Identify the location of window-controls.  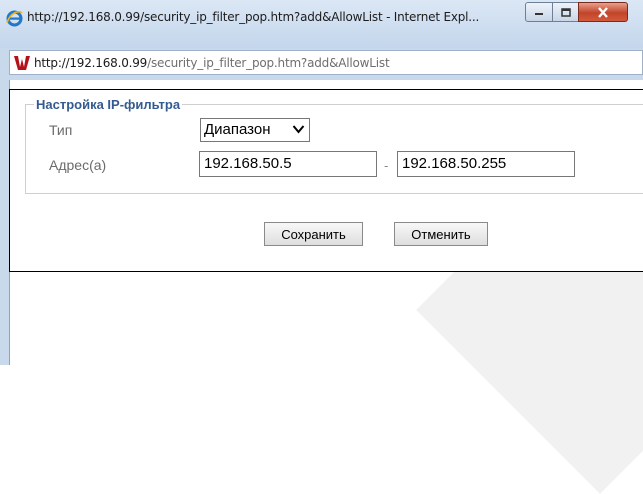
(581, 13).